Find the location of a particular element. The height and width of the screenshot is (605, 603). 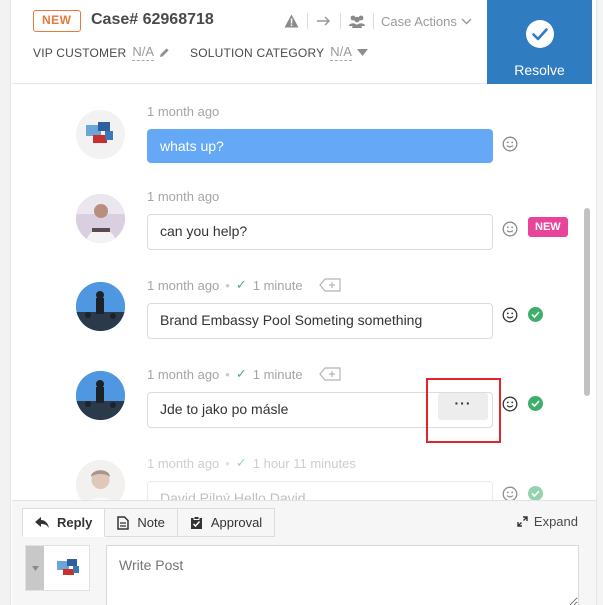

tab-note: Note is located at coordinates (141, 522).